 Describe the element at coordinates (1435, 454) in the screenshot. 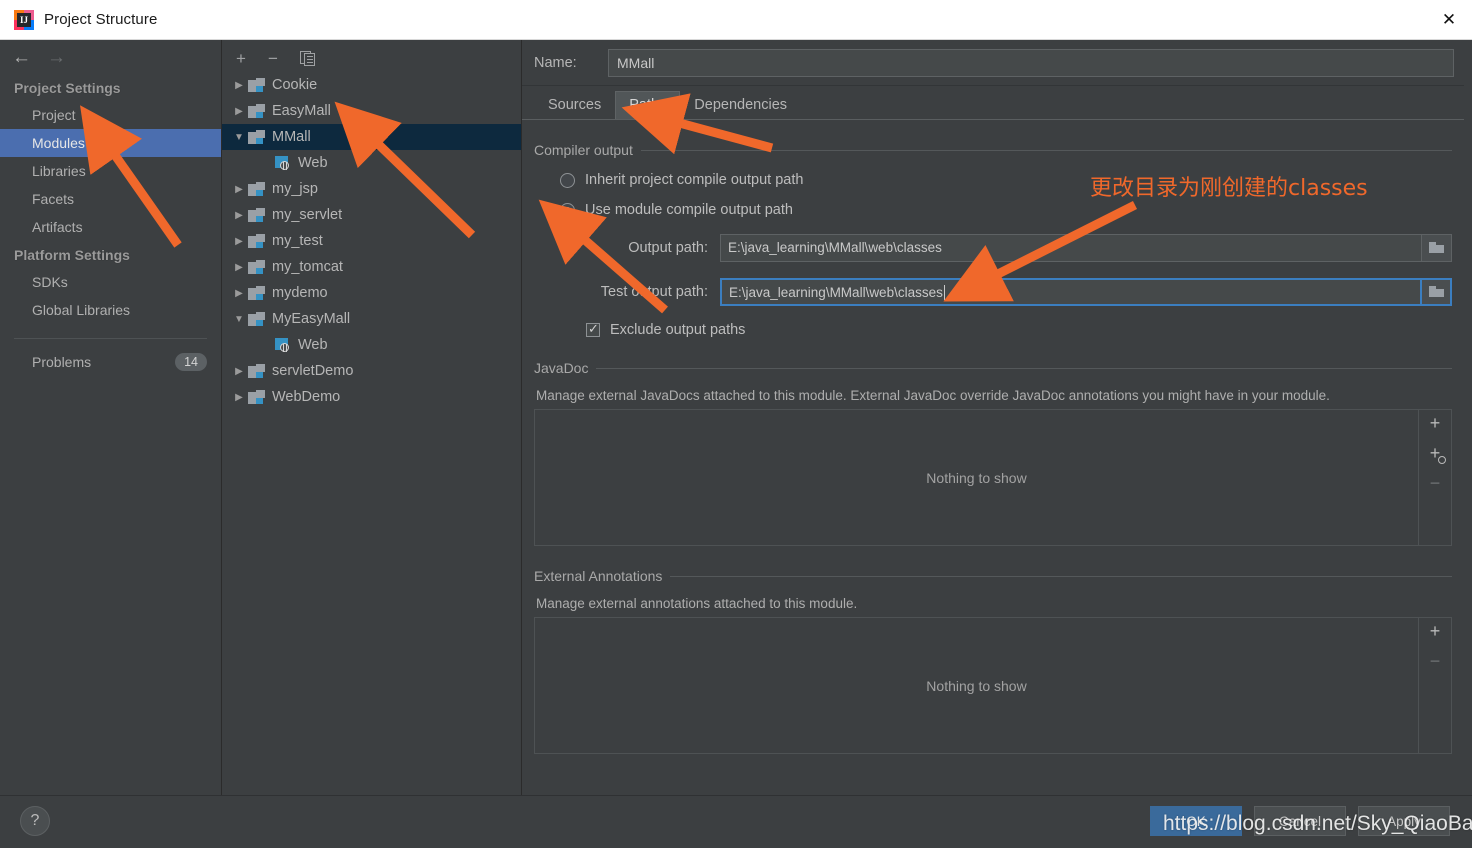

I see `javadoc-add-url-icon: +` at that location.